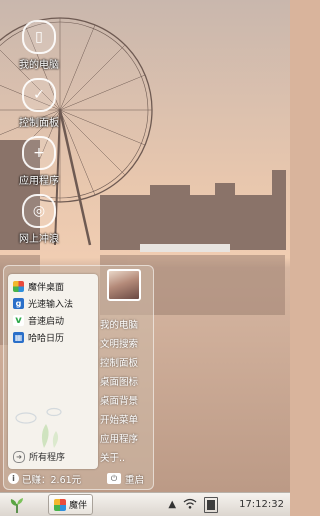  Describe the element at coordinates (126, 344) in the screenshot. I see `side-item-search: 文明搜索` at that location.